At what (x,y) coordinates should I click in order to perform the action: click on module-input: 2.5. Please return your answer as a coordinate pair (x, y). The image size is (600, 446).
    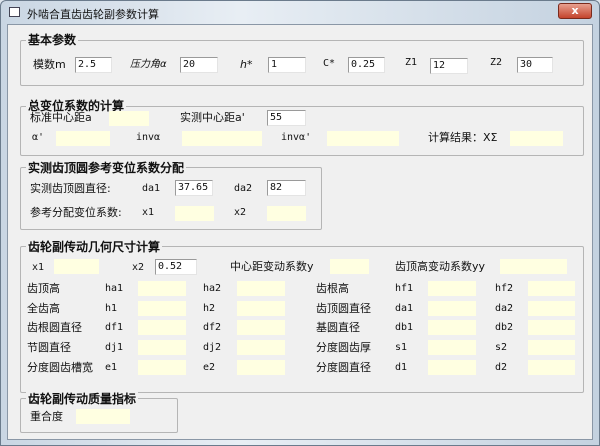
    Looking at the image, I should click on (93, 65).